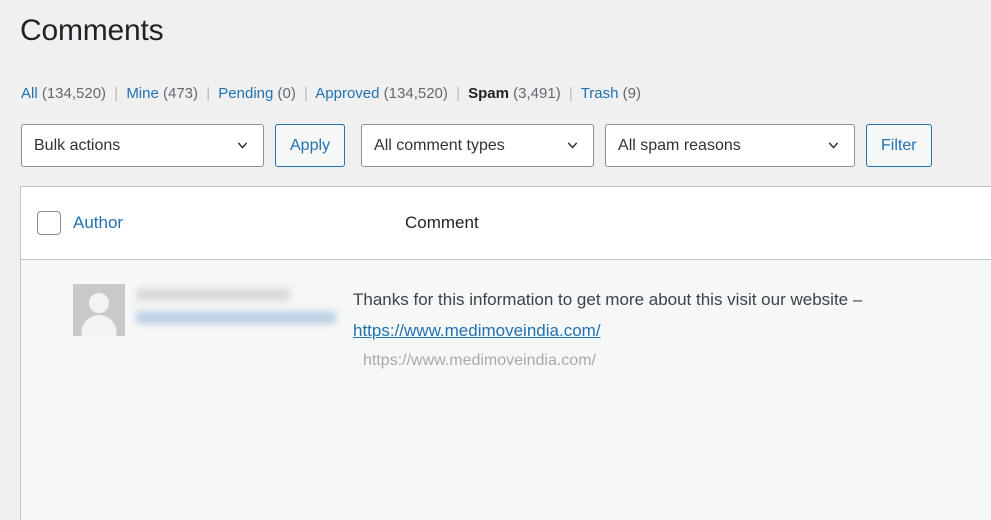  I want to click on status-filter-pending-label: Pending, so click(245, 93).